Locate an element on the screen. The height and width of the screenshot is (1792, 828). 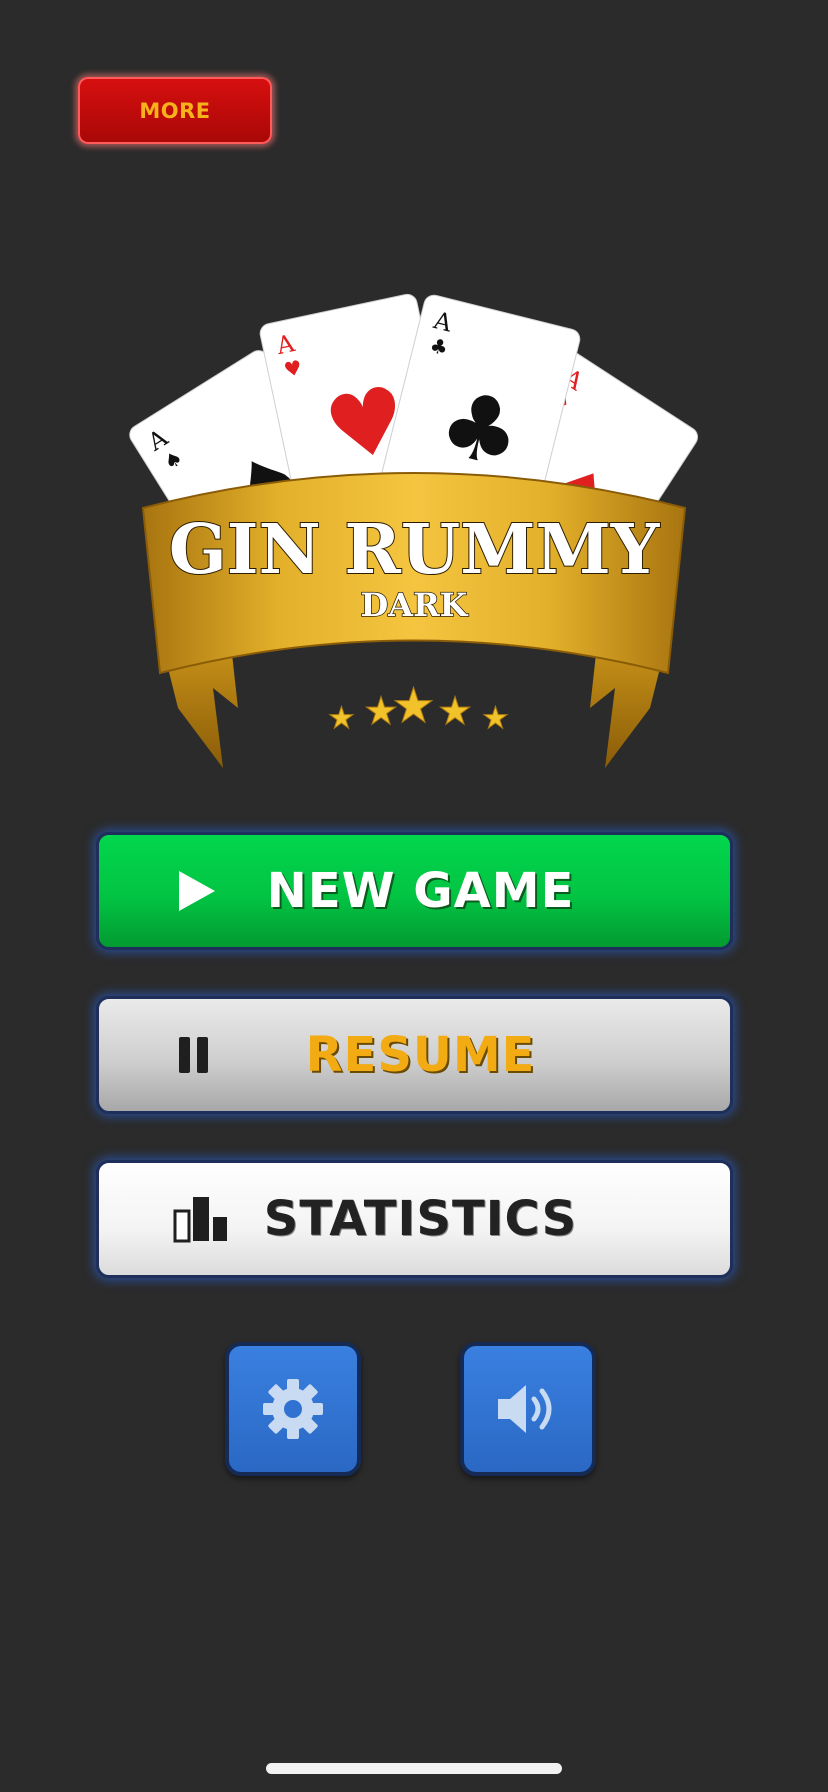
new-game-button: NEW GAME is located at coordinates (414, 891).